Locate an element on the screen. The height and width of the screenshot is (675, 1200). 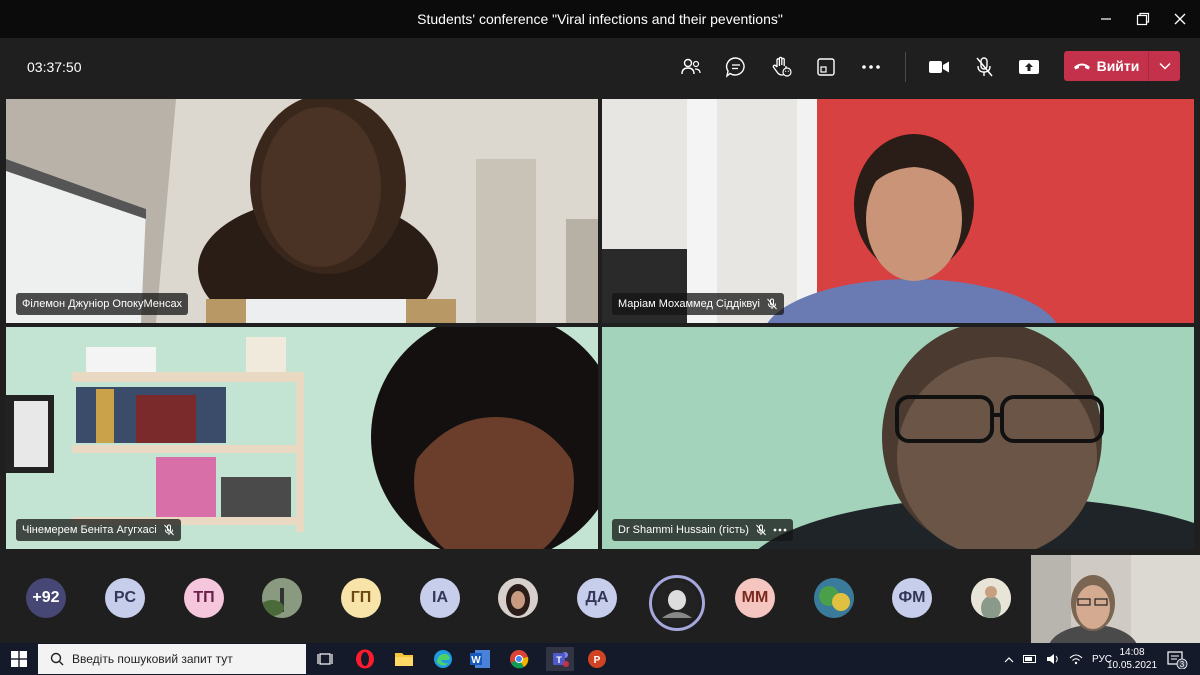
notification-icon: 3 is located at coordinates (1177, 660).